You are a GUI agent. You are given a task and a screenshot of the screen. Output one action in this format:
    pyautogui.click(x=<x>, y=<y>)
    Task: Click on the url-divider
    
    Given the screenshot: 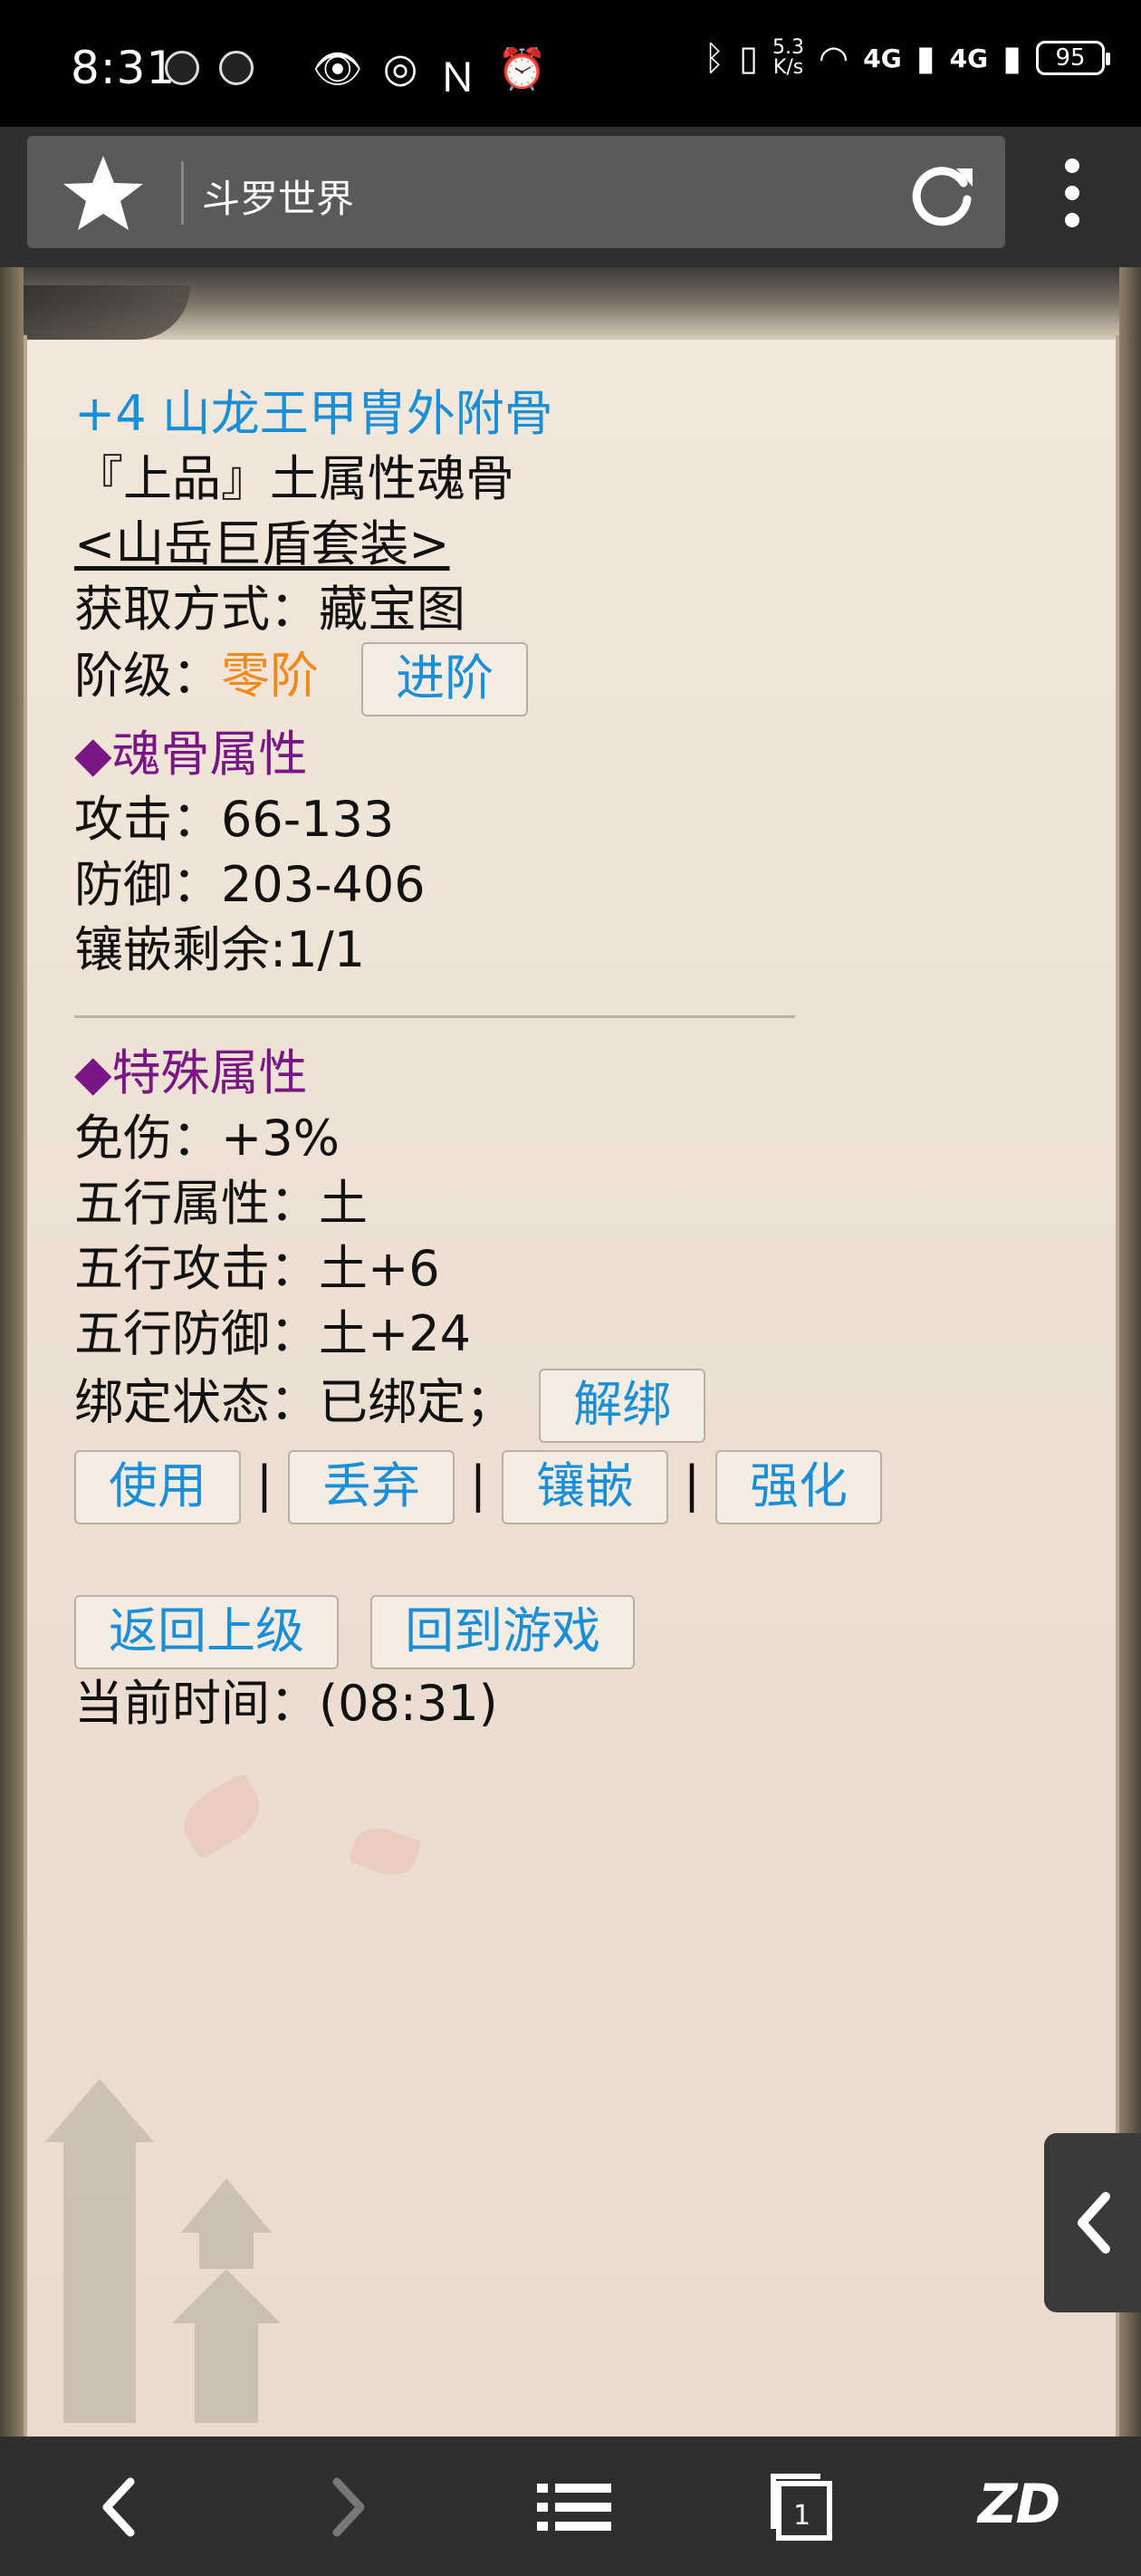 What is the action you would take?
    pyautogui.click(x=182, y=193)
    